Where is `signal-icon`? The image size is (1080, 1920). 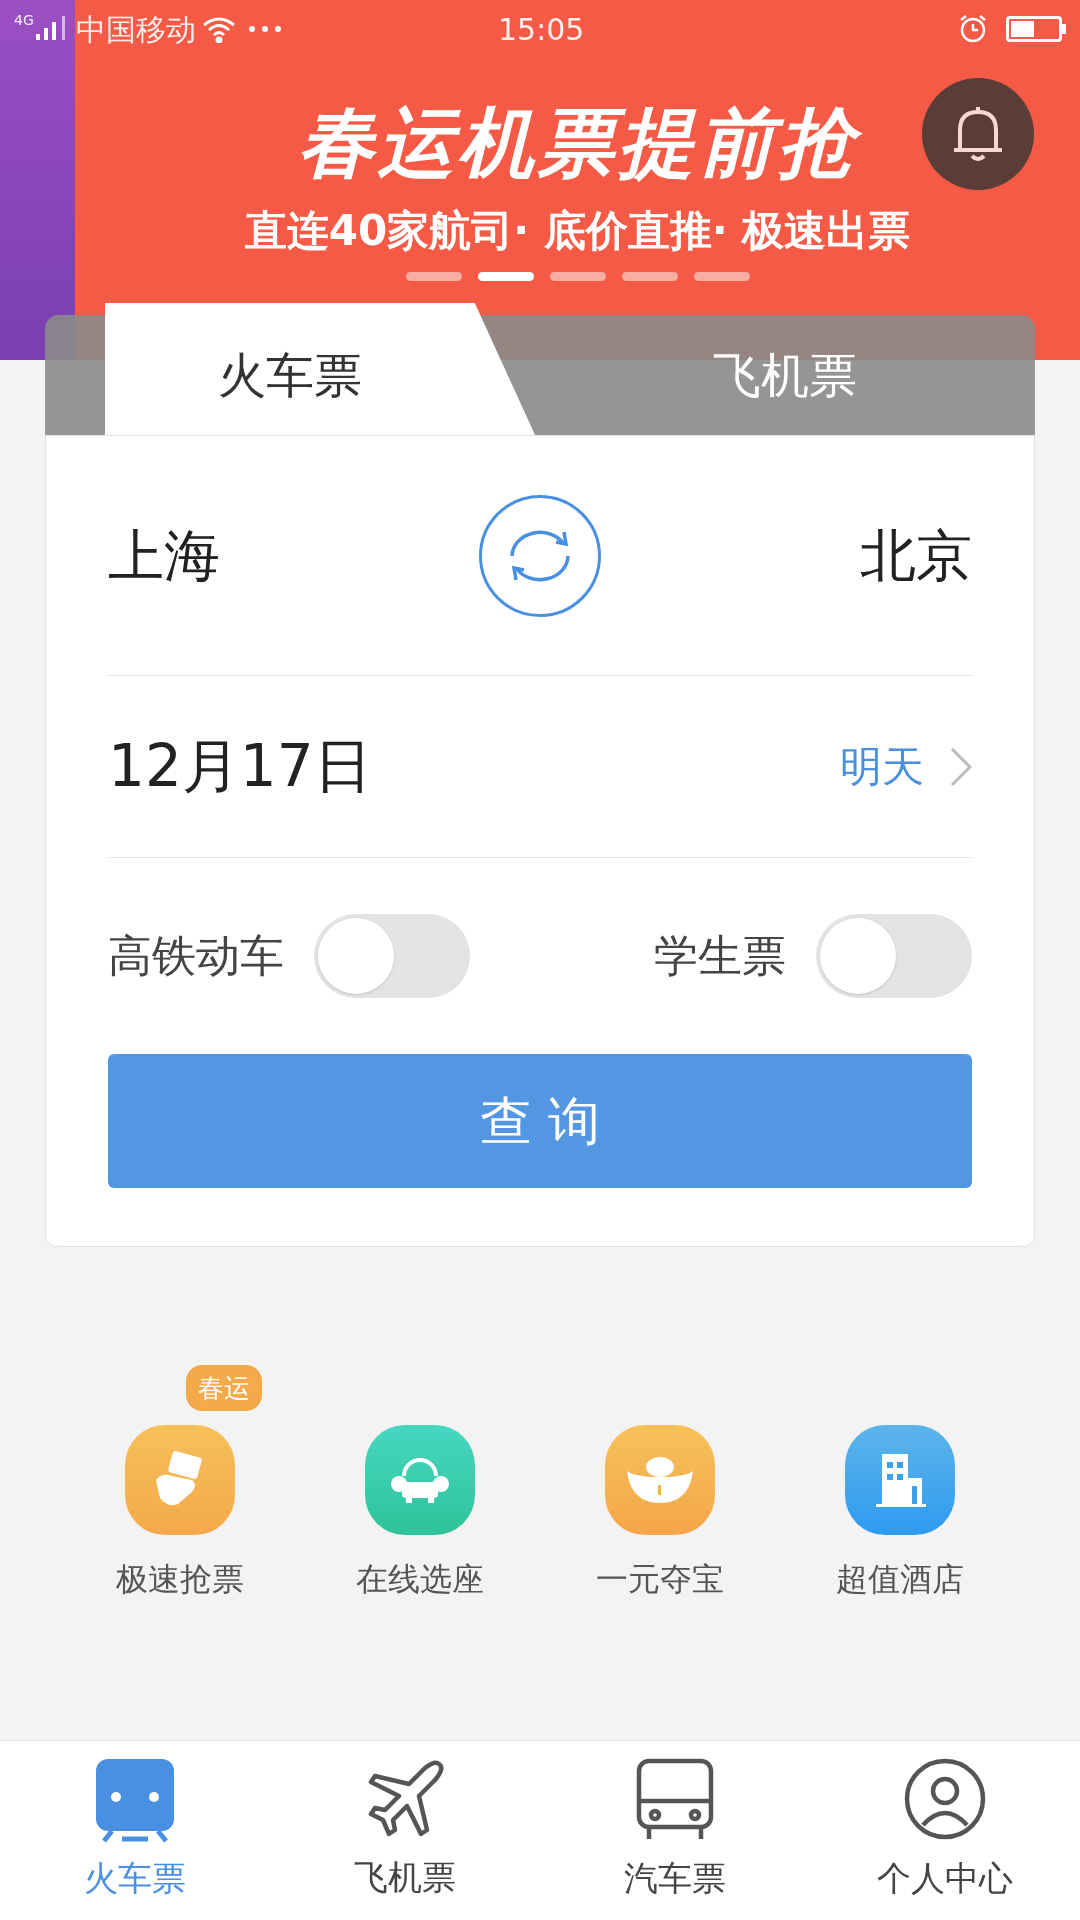
signal-icon is located at coordinates (50, 29).